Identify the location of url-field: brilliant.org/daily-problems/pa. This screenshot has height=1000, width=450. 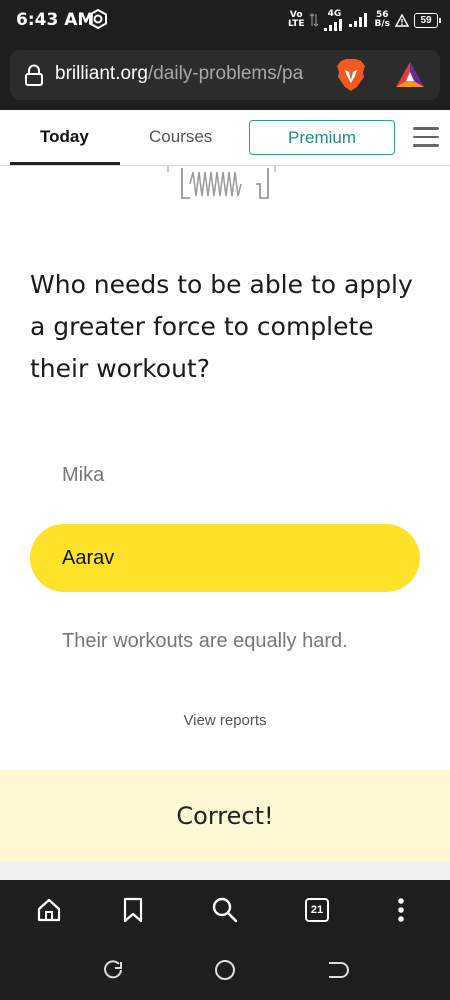
(225, 75).